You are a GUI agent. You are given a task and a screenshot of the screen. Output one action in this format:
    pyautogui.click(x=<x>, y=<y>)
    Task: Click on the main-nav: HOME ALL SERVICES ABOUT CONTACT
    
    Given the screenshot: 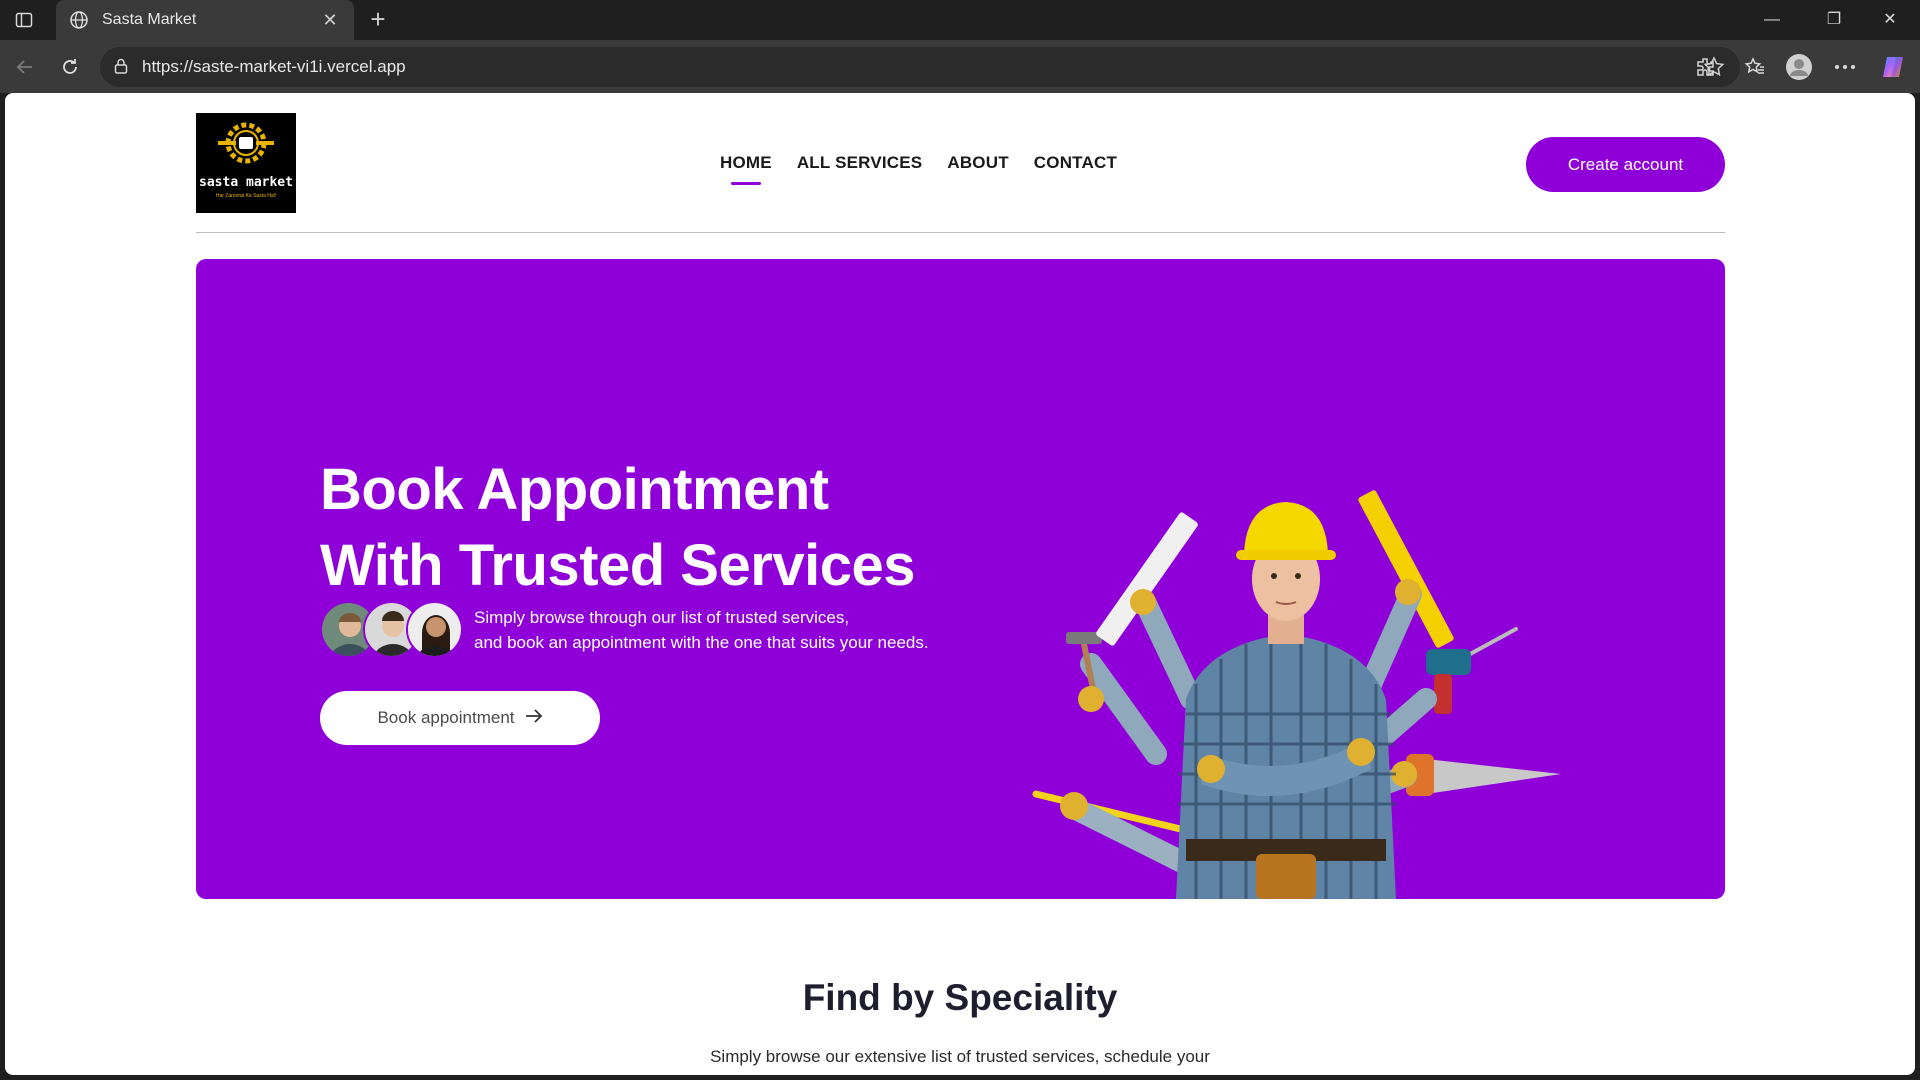 What is the action you would take?
    pyautogui.click(x=918, y=169)
    